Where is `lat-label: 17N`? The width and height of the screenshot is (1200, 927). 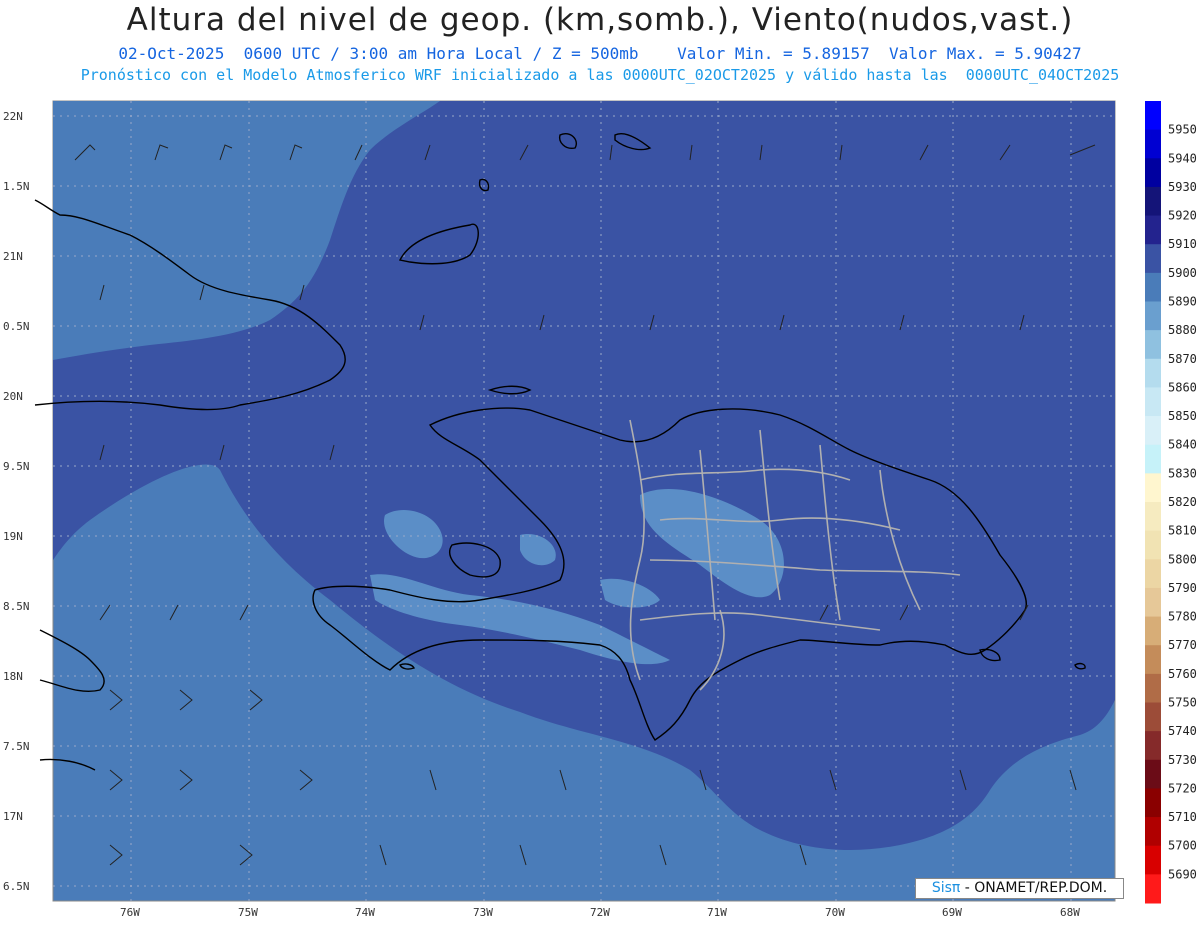 lat-label: 17N is located at coordinates (13, 816).